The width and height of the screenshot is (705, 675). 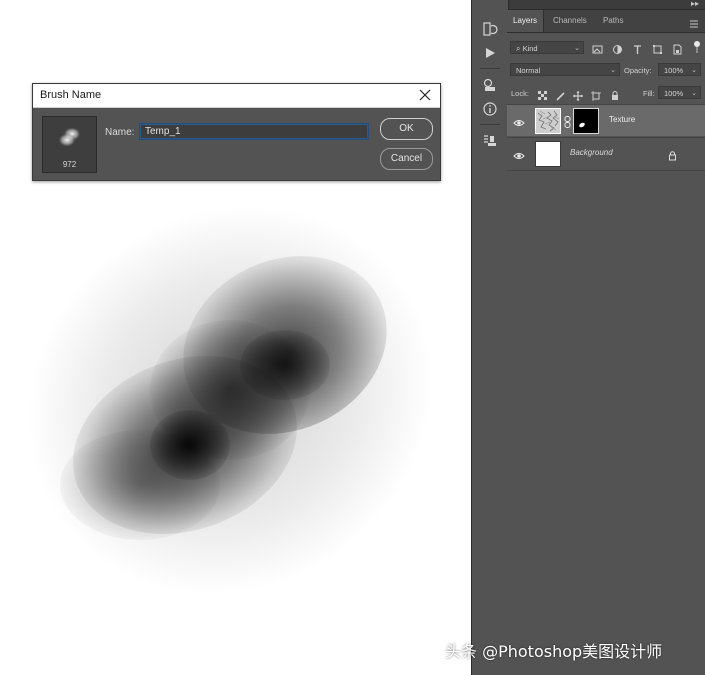 What do you see at coordinates (565, 69) in the screenshot?
I see `blend-mode-select: Normal ⌄` at bounding box center [565, 69].